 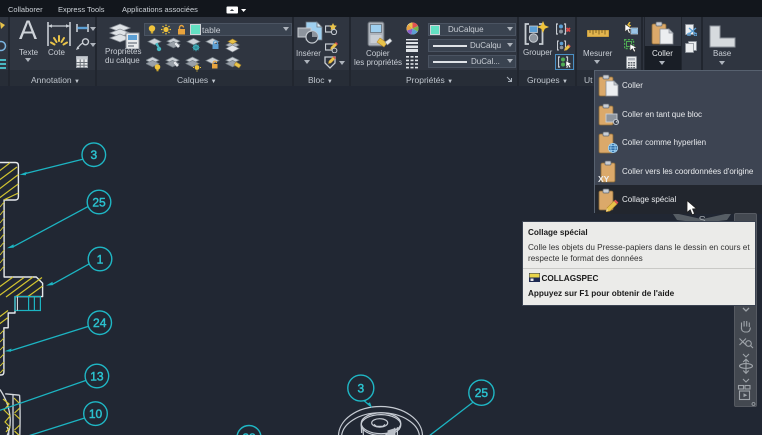 What do you see at coordinates (100, 323) in the screenshot?
I see `svg-text: 24` at bounding box center [100, 323].